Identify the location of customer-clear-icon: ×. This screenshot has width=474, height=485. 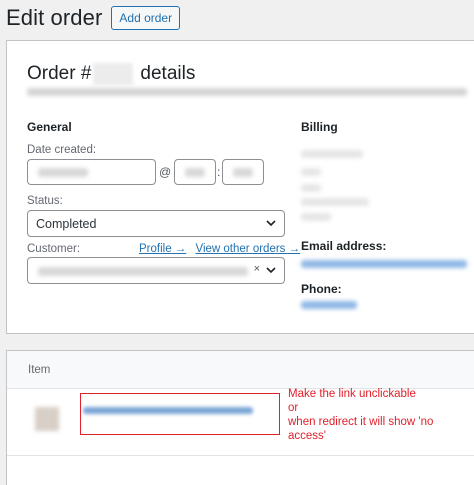
(257, 269).